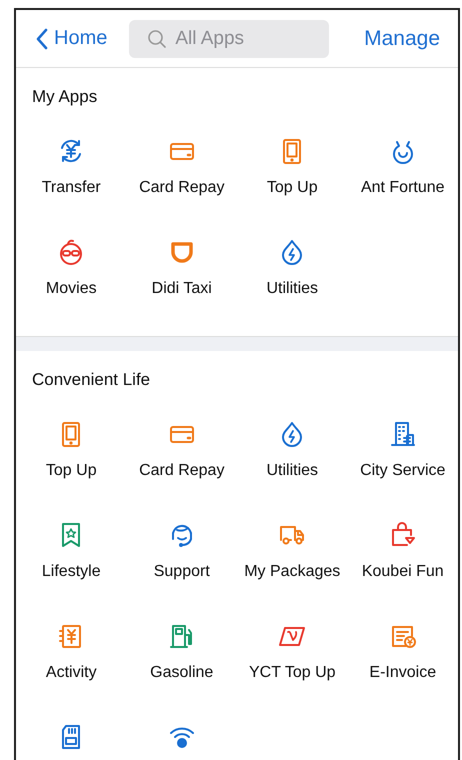 This screenshot has height=760, width=462. What do you see at coordinates (182, 289) in the screenshot?
I see `app-label: Didi Taxi` at bounding box center [182, 289].